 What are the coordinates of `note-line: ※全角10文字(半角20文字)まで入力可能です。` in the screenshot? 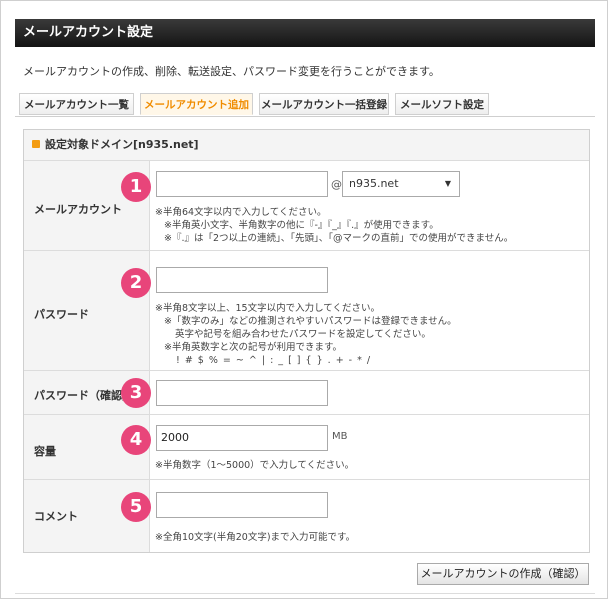 It's located at (255, 537).